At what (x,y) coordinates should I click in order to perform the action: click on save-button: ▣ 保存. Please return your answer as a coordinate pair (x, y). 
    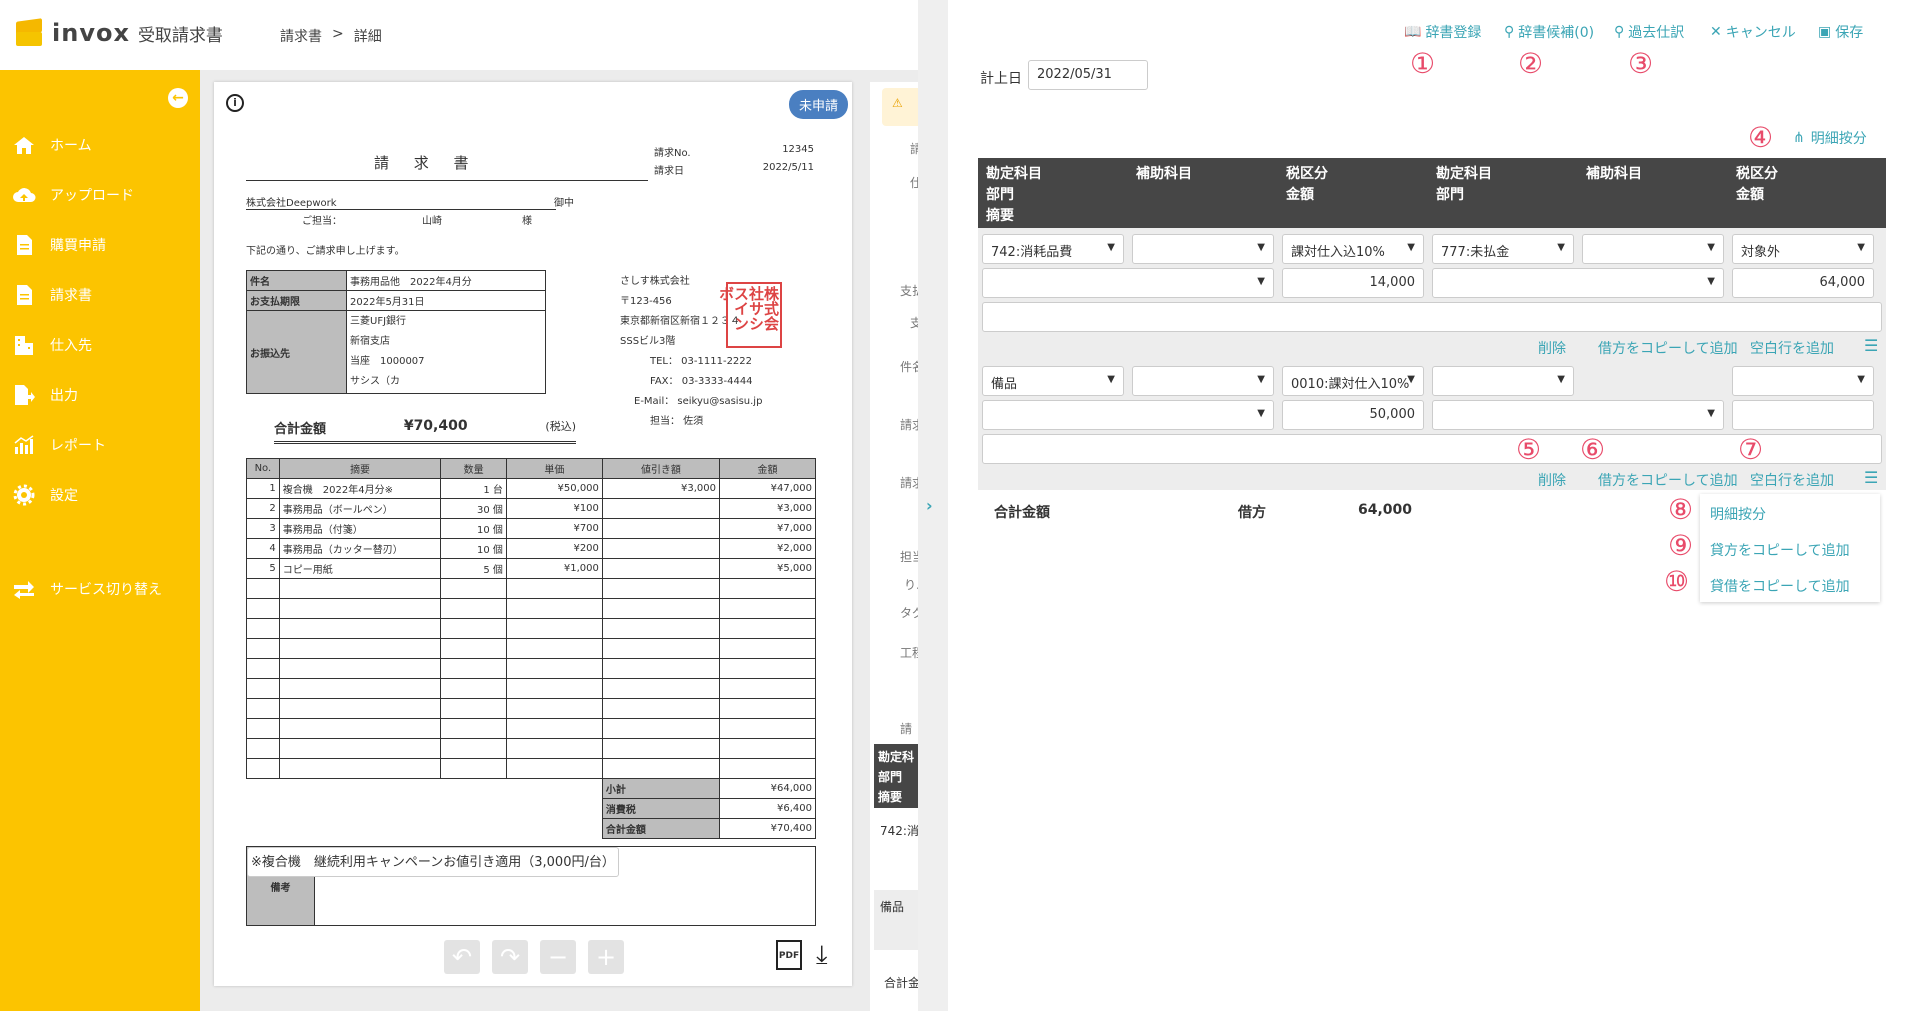
    Looking at the image, I should click on (1840, 32).